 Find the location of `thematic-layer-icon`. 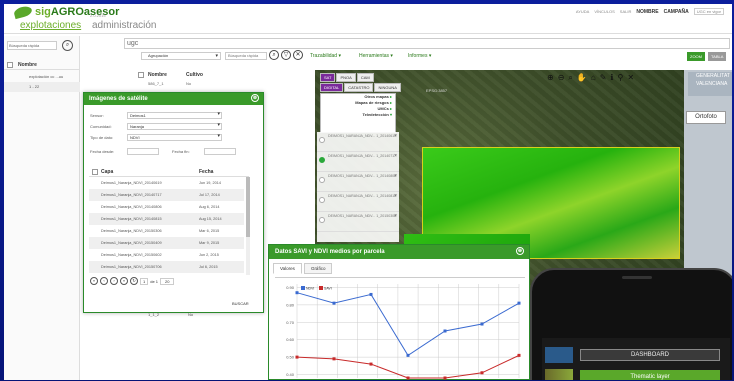

thematic-layer-icon is located at coordinates (559, 374).